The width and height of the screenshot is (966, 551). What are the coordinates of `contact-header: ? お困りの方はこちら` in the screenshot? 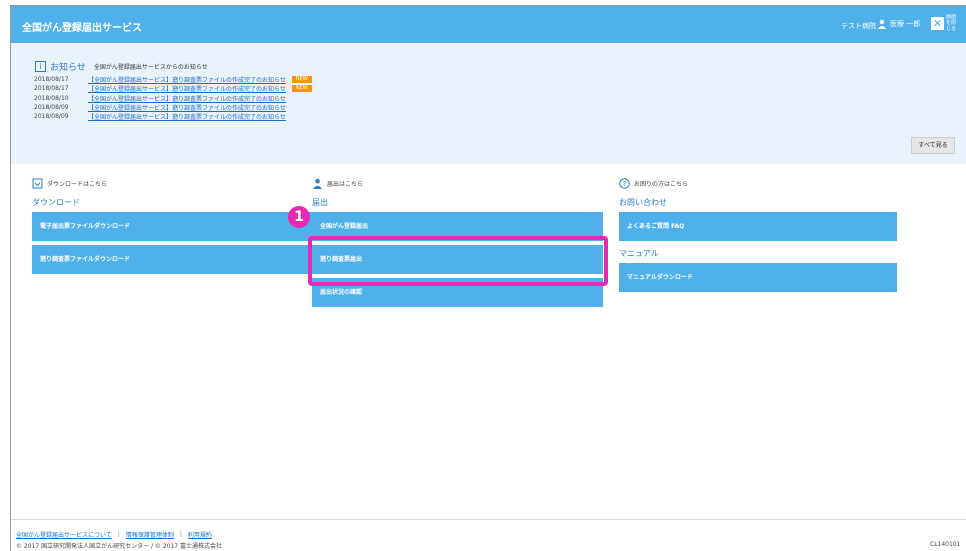 It's located at (767, 183).